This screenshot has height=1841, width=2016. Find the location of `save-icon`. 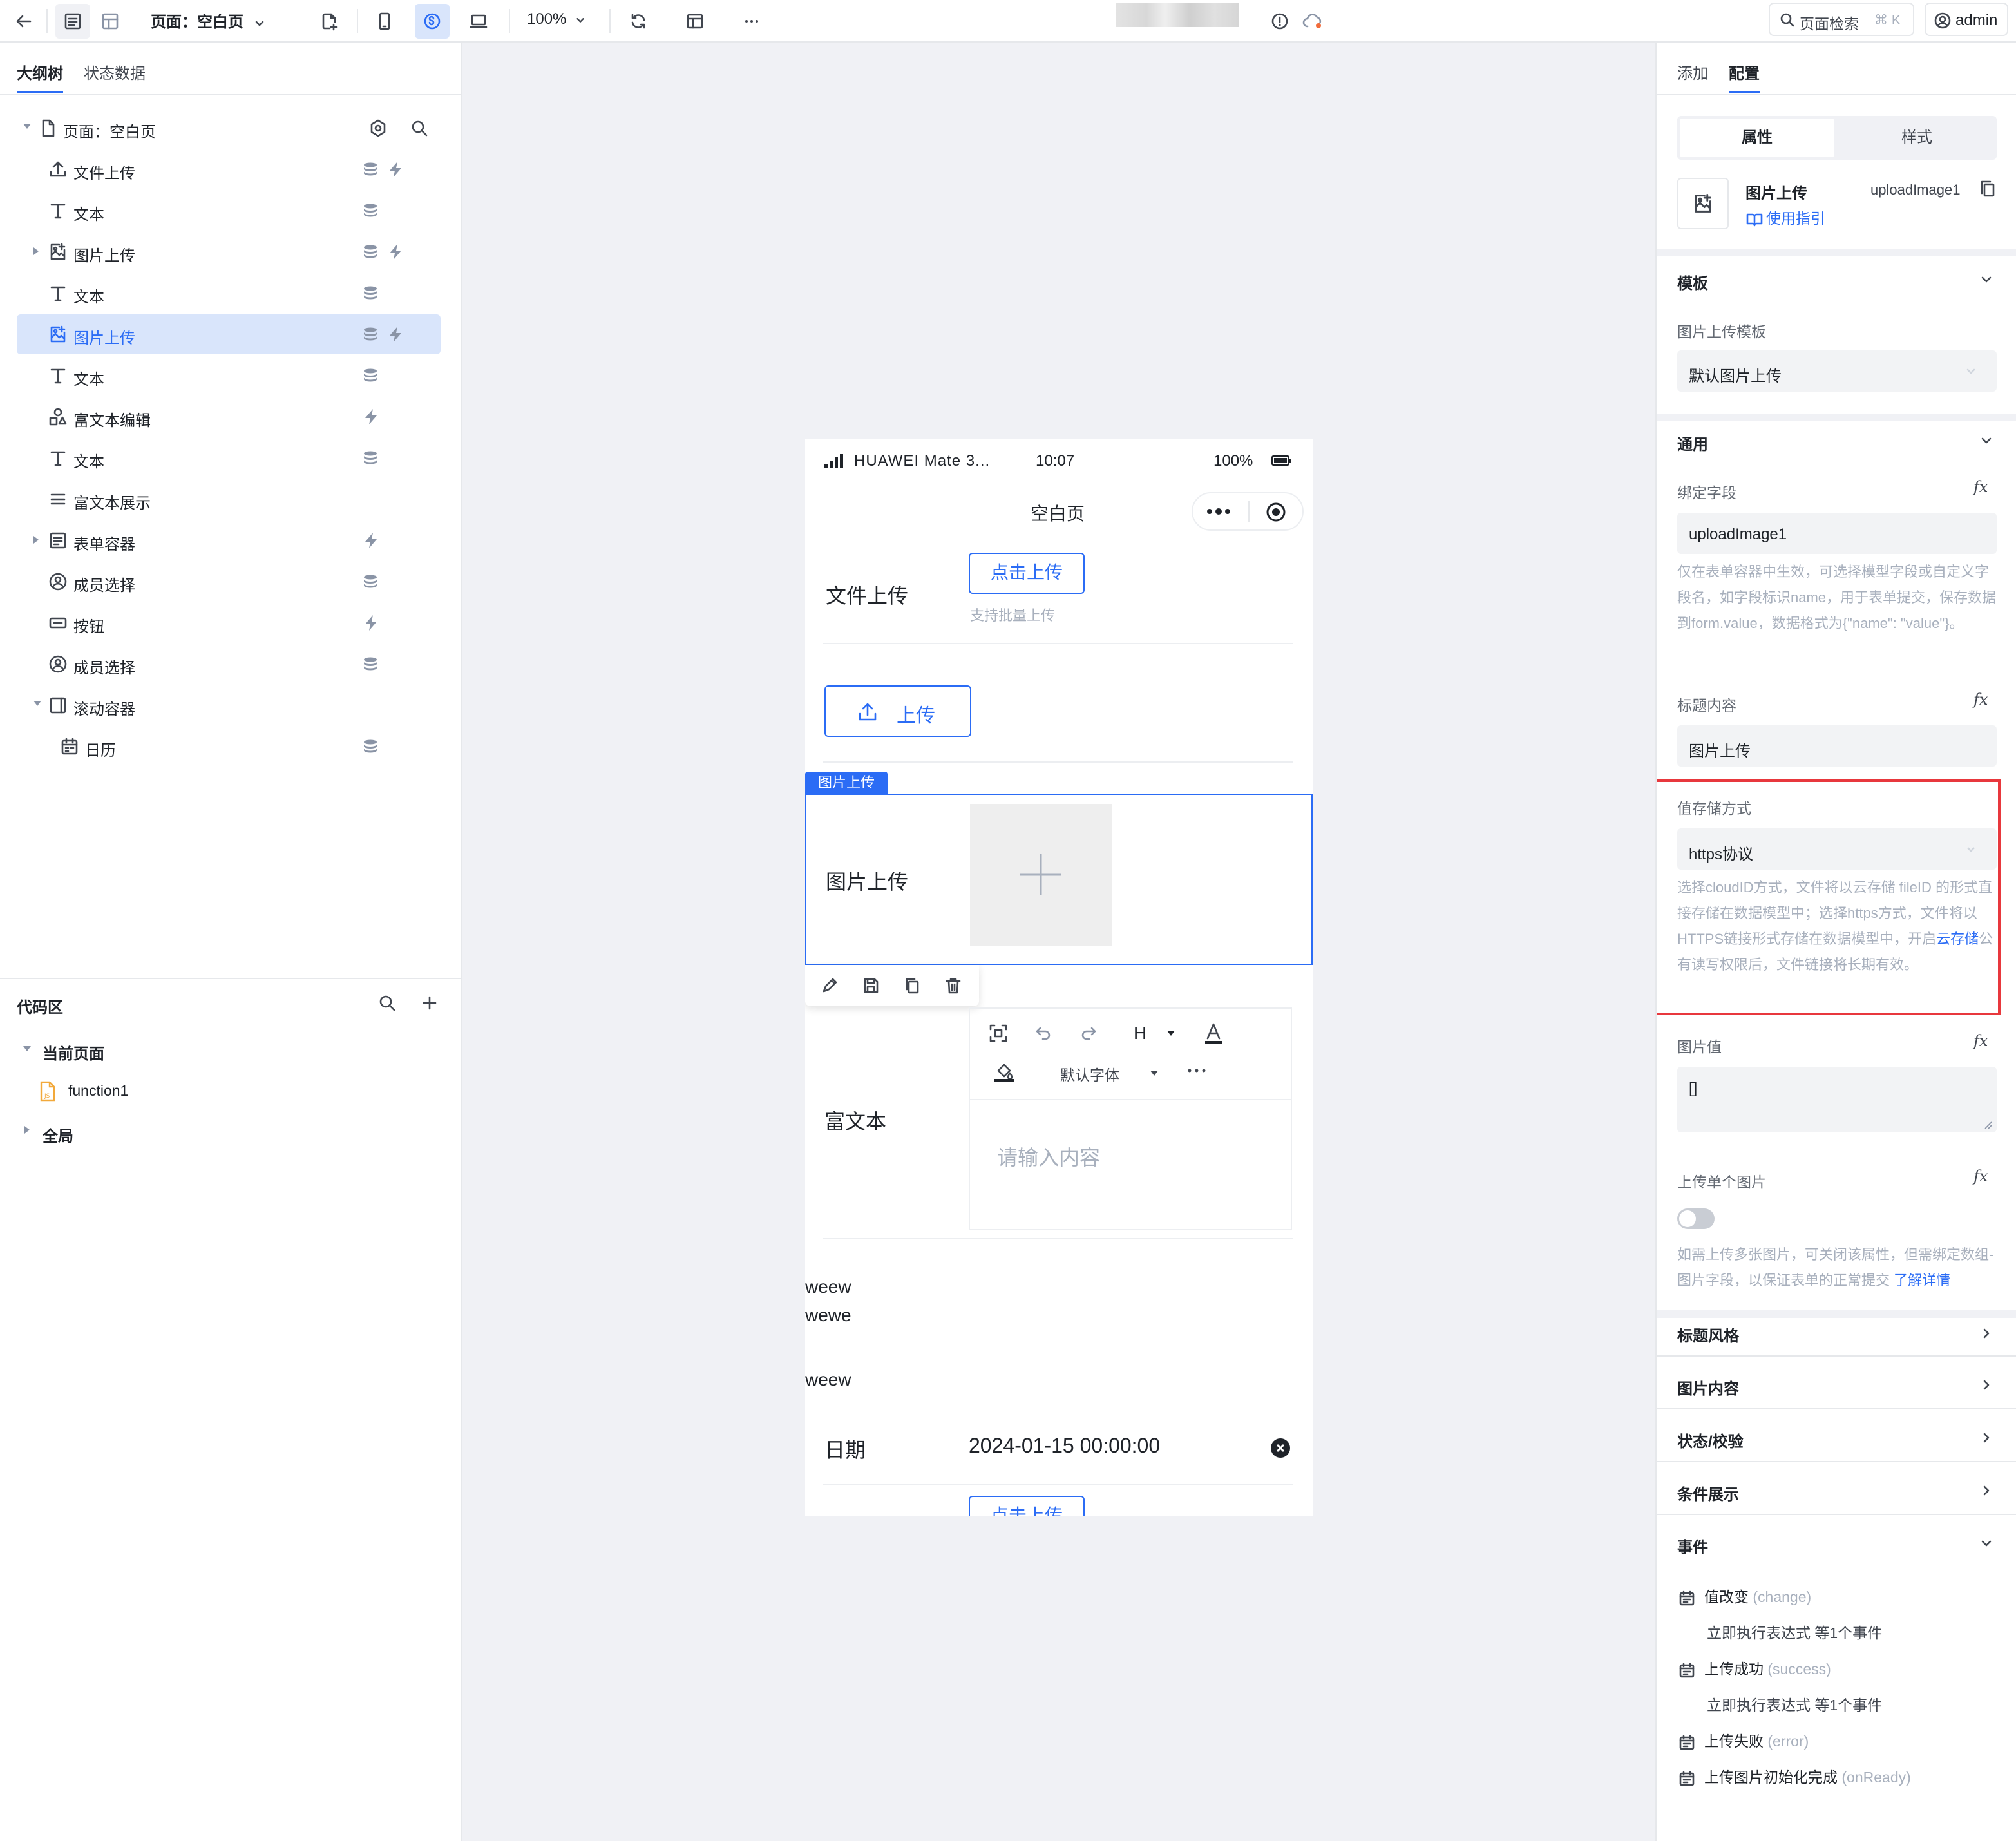

save-icon is located at coordinates (871, 986).